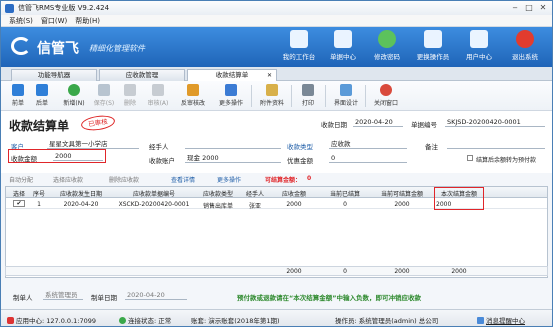 The image size is (553, 327). I want to click on detail-toolbar: 自动分配 选择应收款 删除应收款 查看详情 更多操作 可结算金额： 0, so click(276, 179).